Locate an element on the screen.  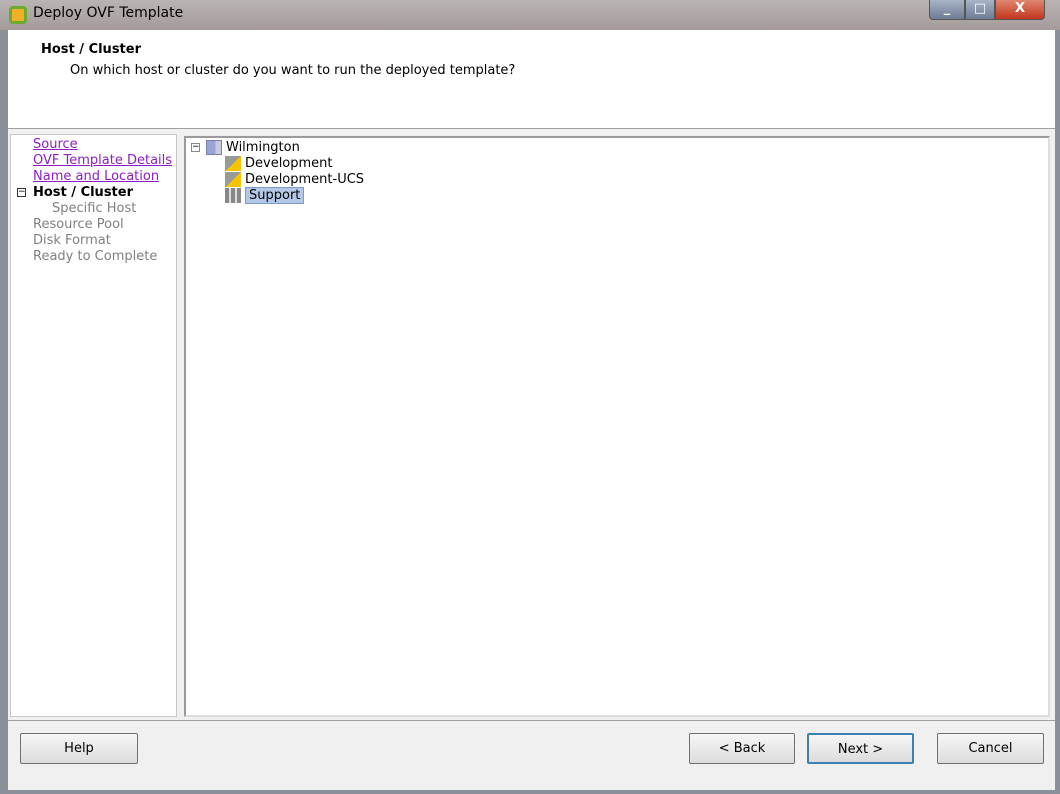
collapse-toggle-icon: − is located at coordinates (195, 147).